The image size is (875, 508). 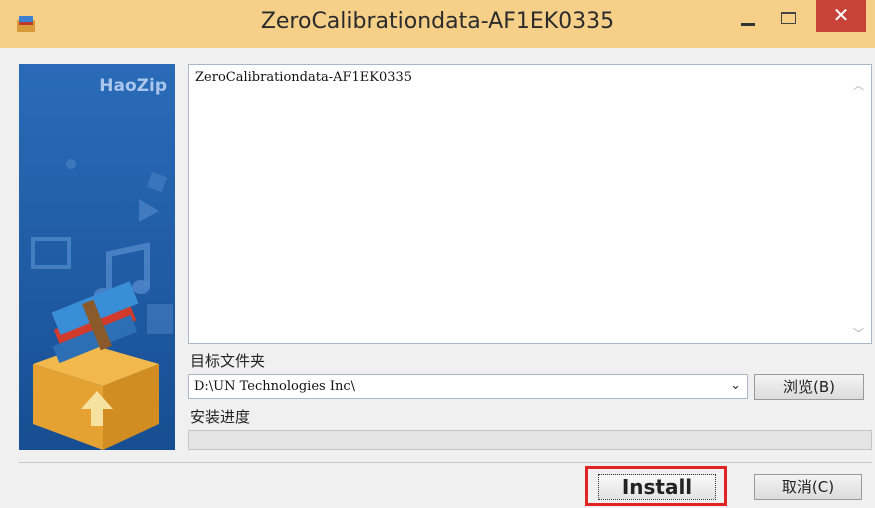 What do you see at coordinates (809, 387) in the screenshot?
I see `browse-button: 浏览(B)` at bounding box center [809, 387].